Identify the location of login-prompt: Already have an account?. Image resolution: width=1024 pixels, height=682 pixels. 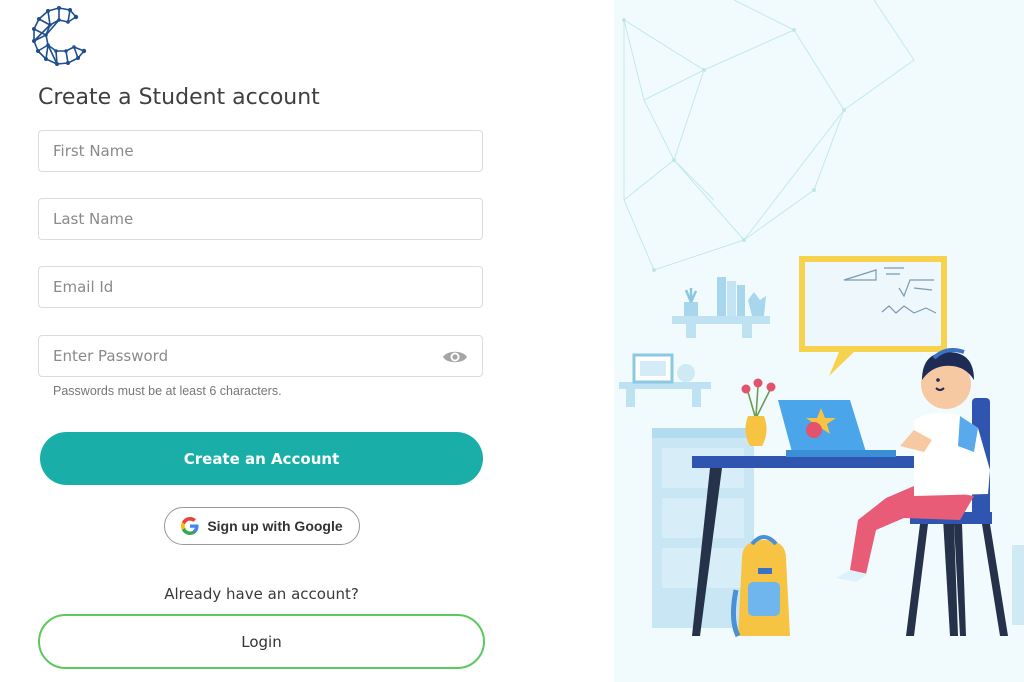
(261, 594).